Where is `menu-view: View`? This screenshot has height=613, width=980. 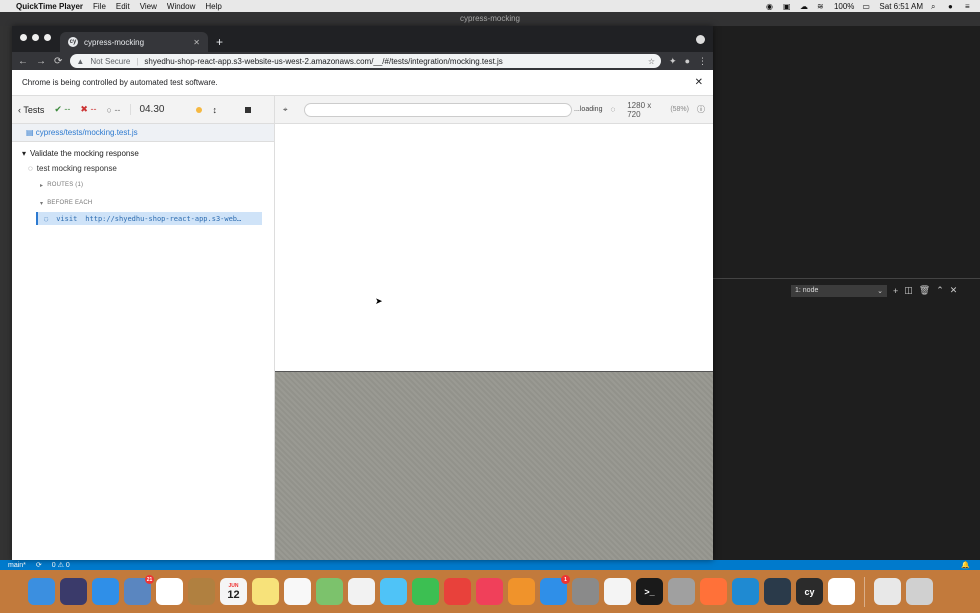 menu-view: View is located at coordinates (148, 6).